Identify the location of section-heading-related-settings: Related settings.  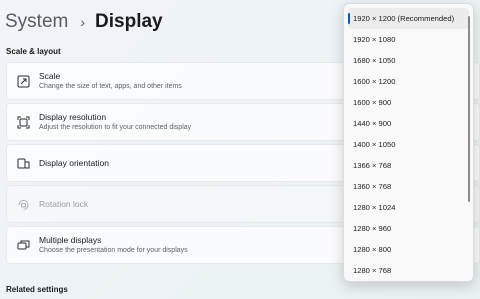
(37, 289).